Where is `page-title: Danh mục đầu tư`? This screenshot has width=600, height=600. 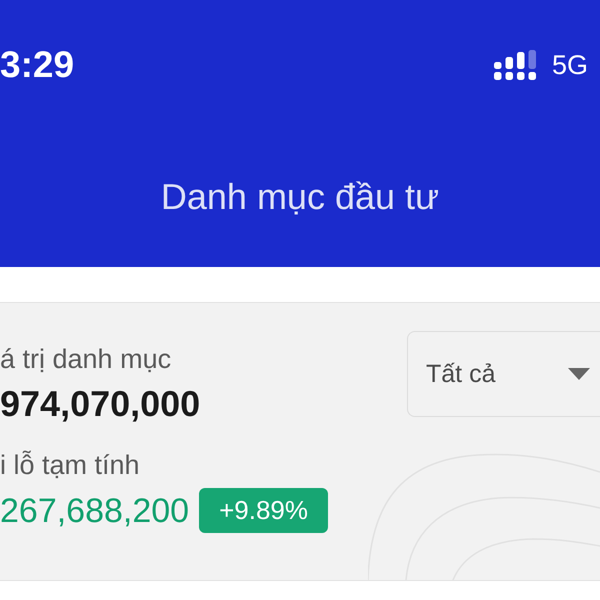 page-title: Danh mục đầu tư is located at coordinates (300, 197).